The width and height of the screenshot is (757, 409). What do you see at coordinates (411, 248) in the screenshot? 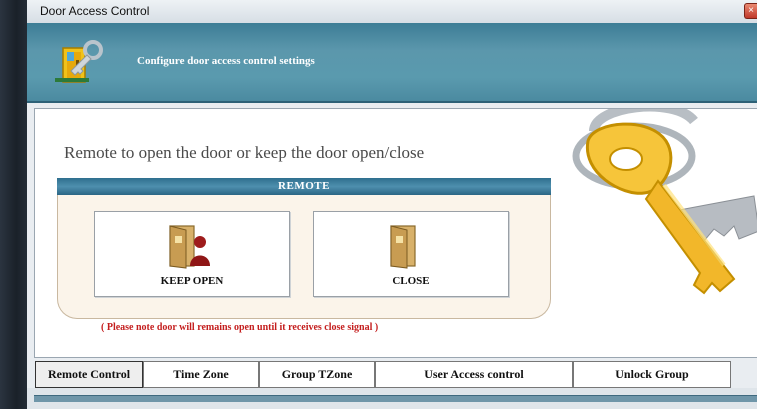
I see `door-icon` at bounding box center [411, 248].